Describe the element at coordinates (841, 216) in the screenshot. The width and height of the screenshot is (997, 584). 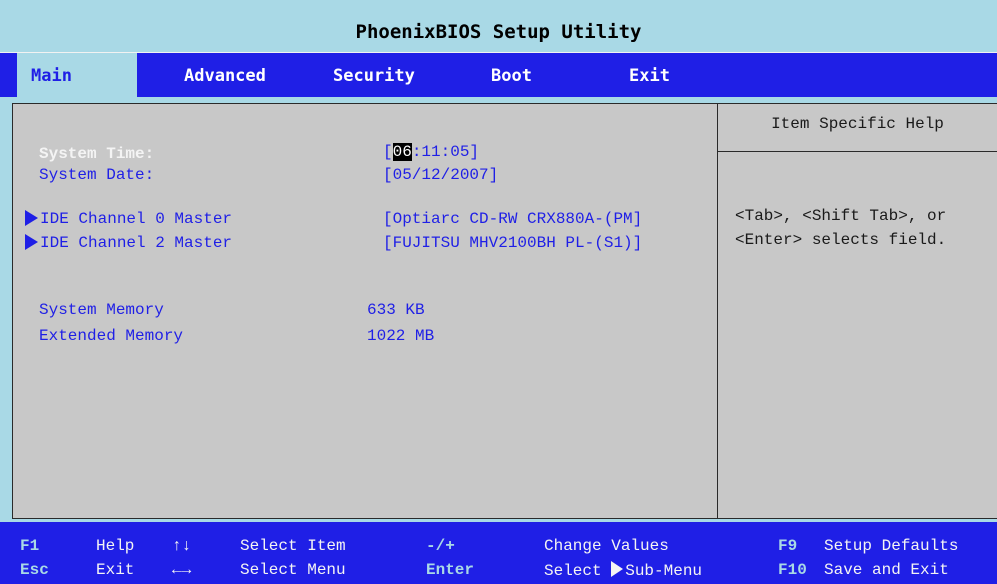
I see `help-line-1: <Tab>, <Shift Tab>, or` at that location.